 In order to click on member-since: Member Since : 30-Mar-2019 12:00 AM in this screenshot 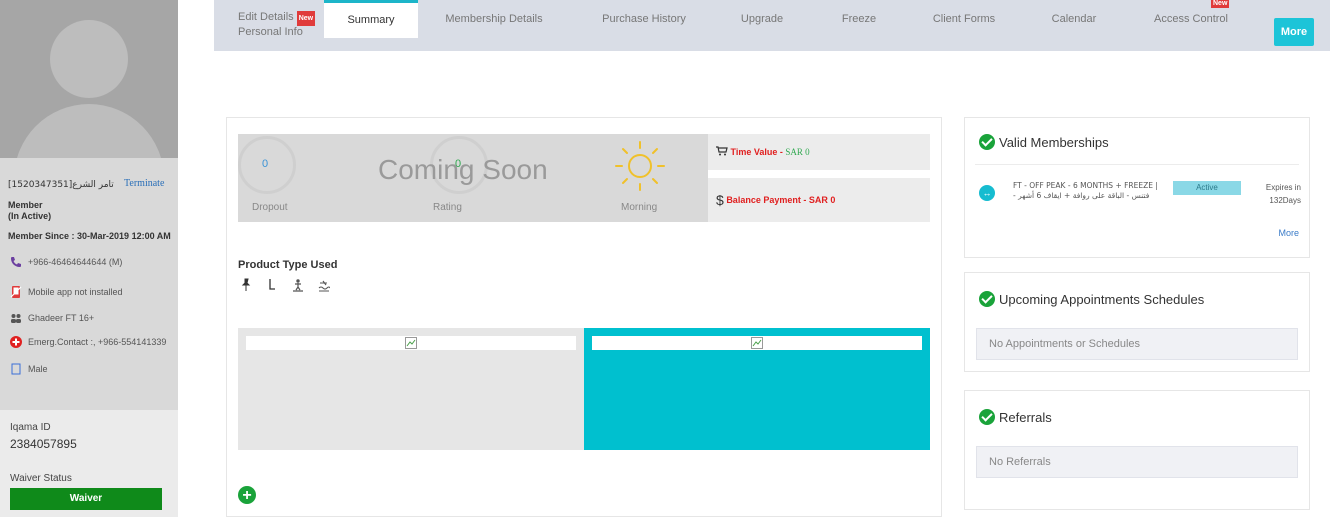, I will do `click(89, 236)`.